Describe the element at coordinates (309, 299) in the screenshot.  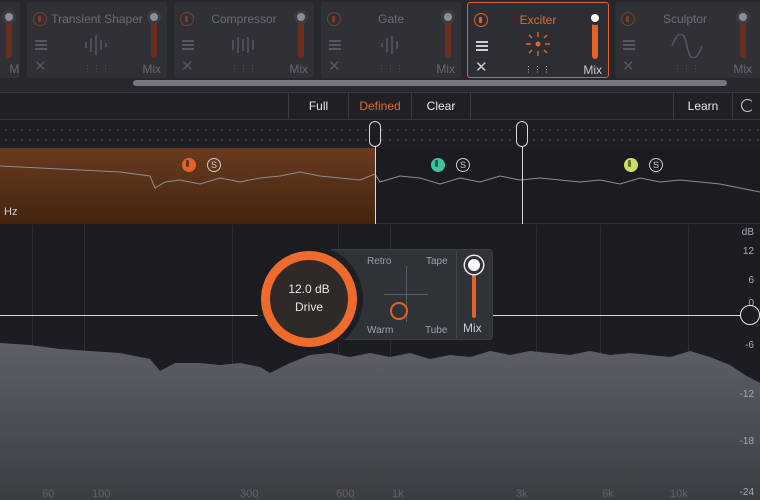
I see `drive-knob: 12.0 dB Drive` at that location.